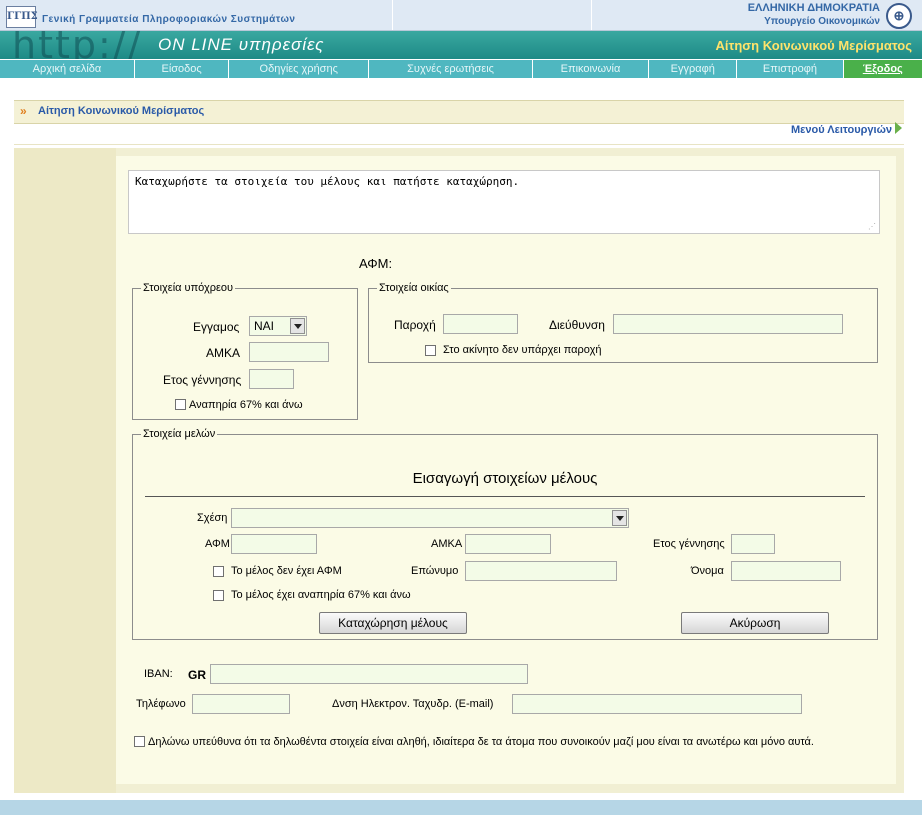 The image size is (922, 815). I want to click on member-title-divider, so click(505, 496).